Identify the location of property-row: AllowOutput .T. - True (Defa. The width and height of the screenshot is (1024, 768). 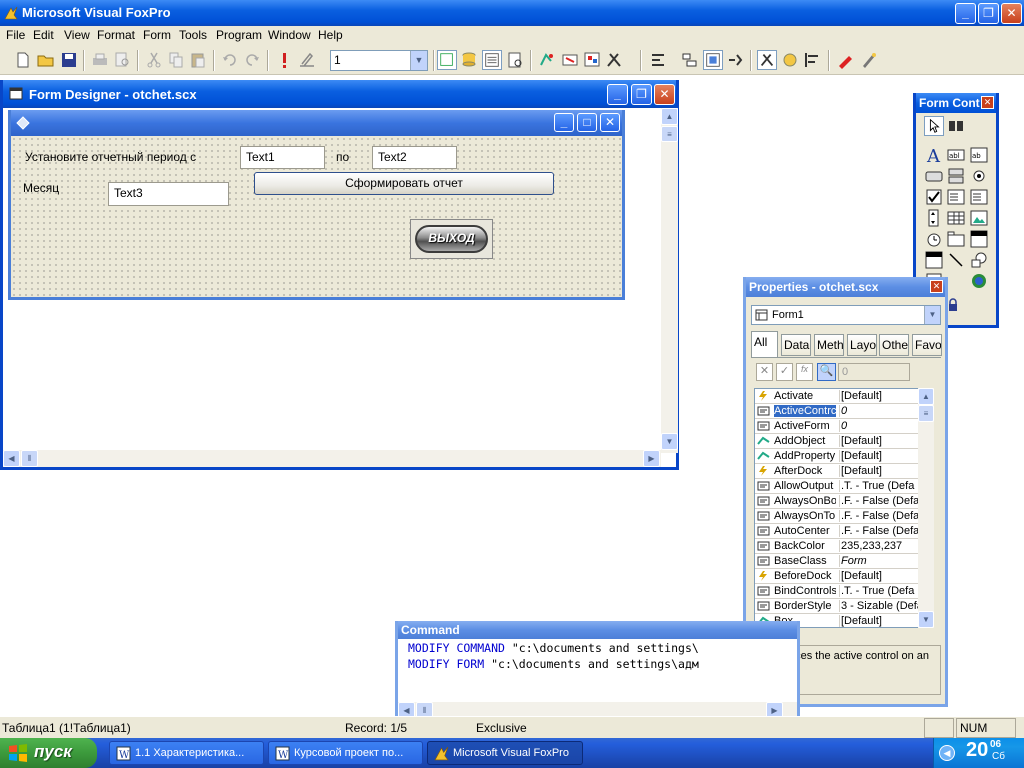
(844, 486).